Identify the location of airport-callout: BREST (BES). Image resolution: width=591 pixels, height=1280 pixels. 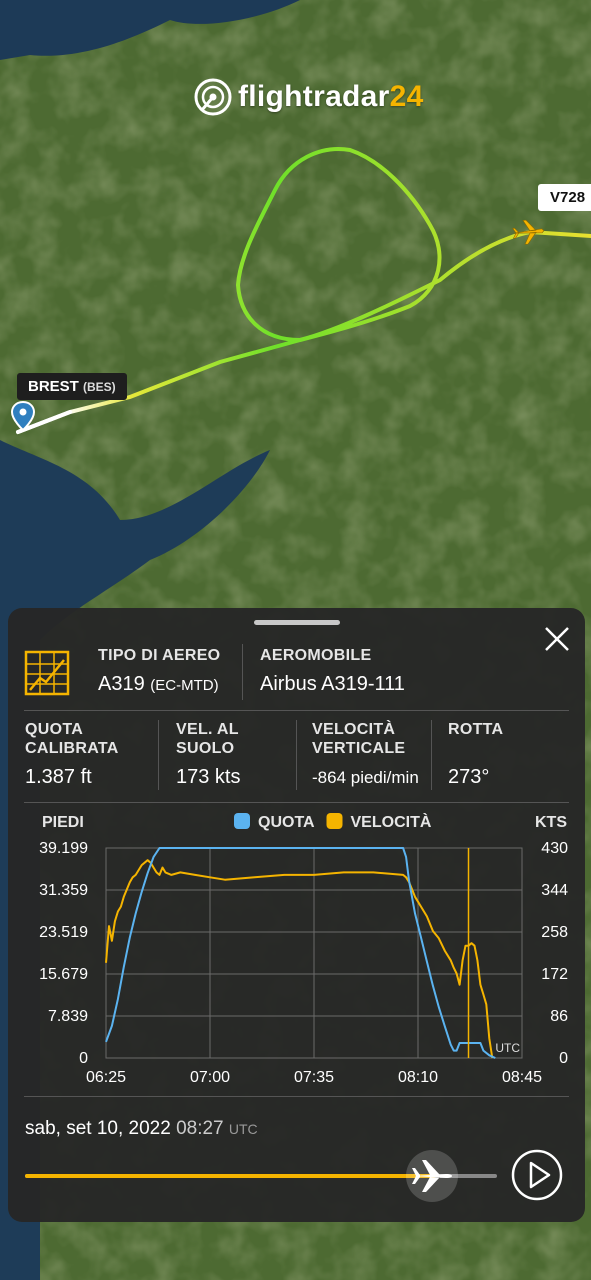
(72, 386).